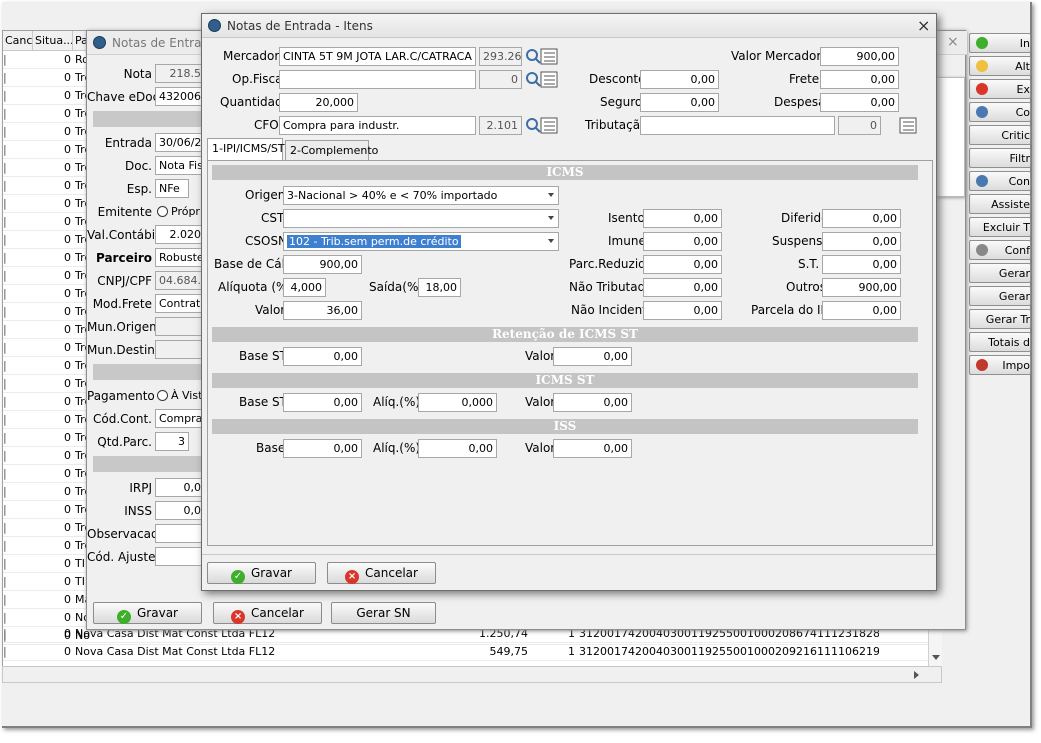 The height and width of the screenshot is (743, 1041). What do you see at coordinates (592, 448) in the screenshot?
I see `iss-valor-field: 0,00` at bounding box center [592, 448].